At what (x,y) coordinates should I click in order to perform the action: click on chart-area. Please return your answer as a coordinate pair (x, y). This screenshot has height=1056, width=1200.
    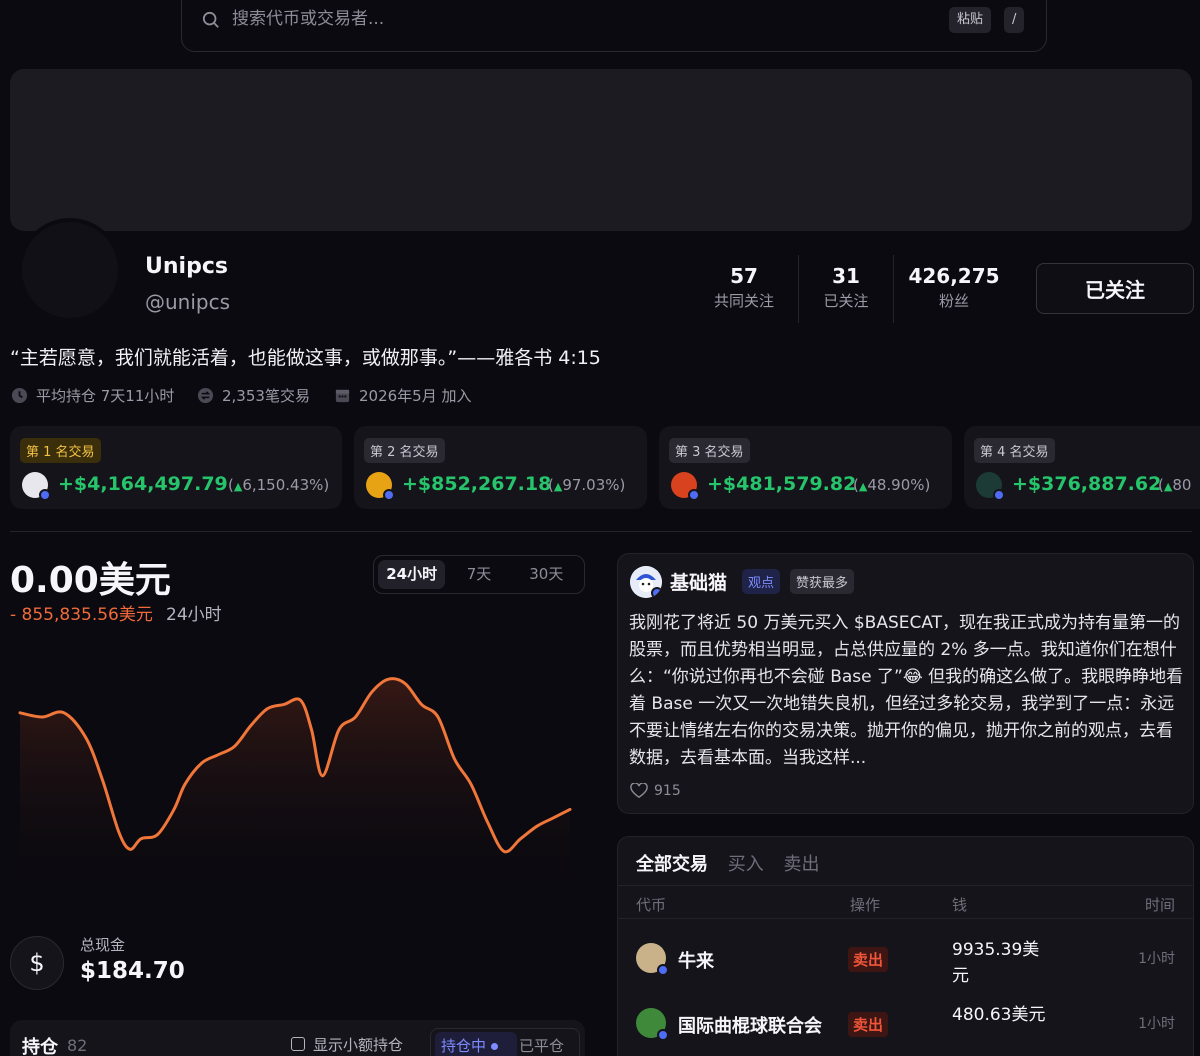
    Looking at the image, I should click on (295, 789).